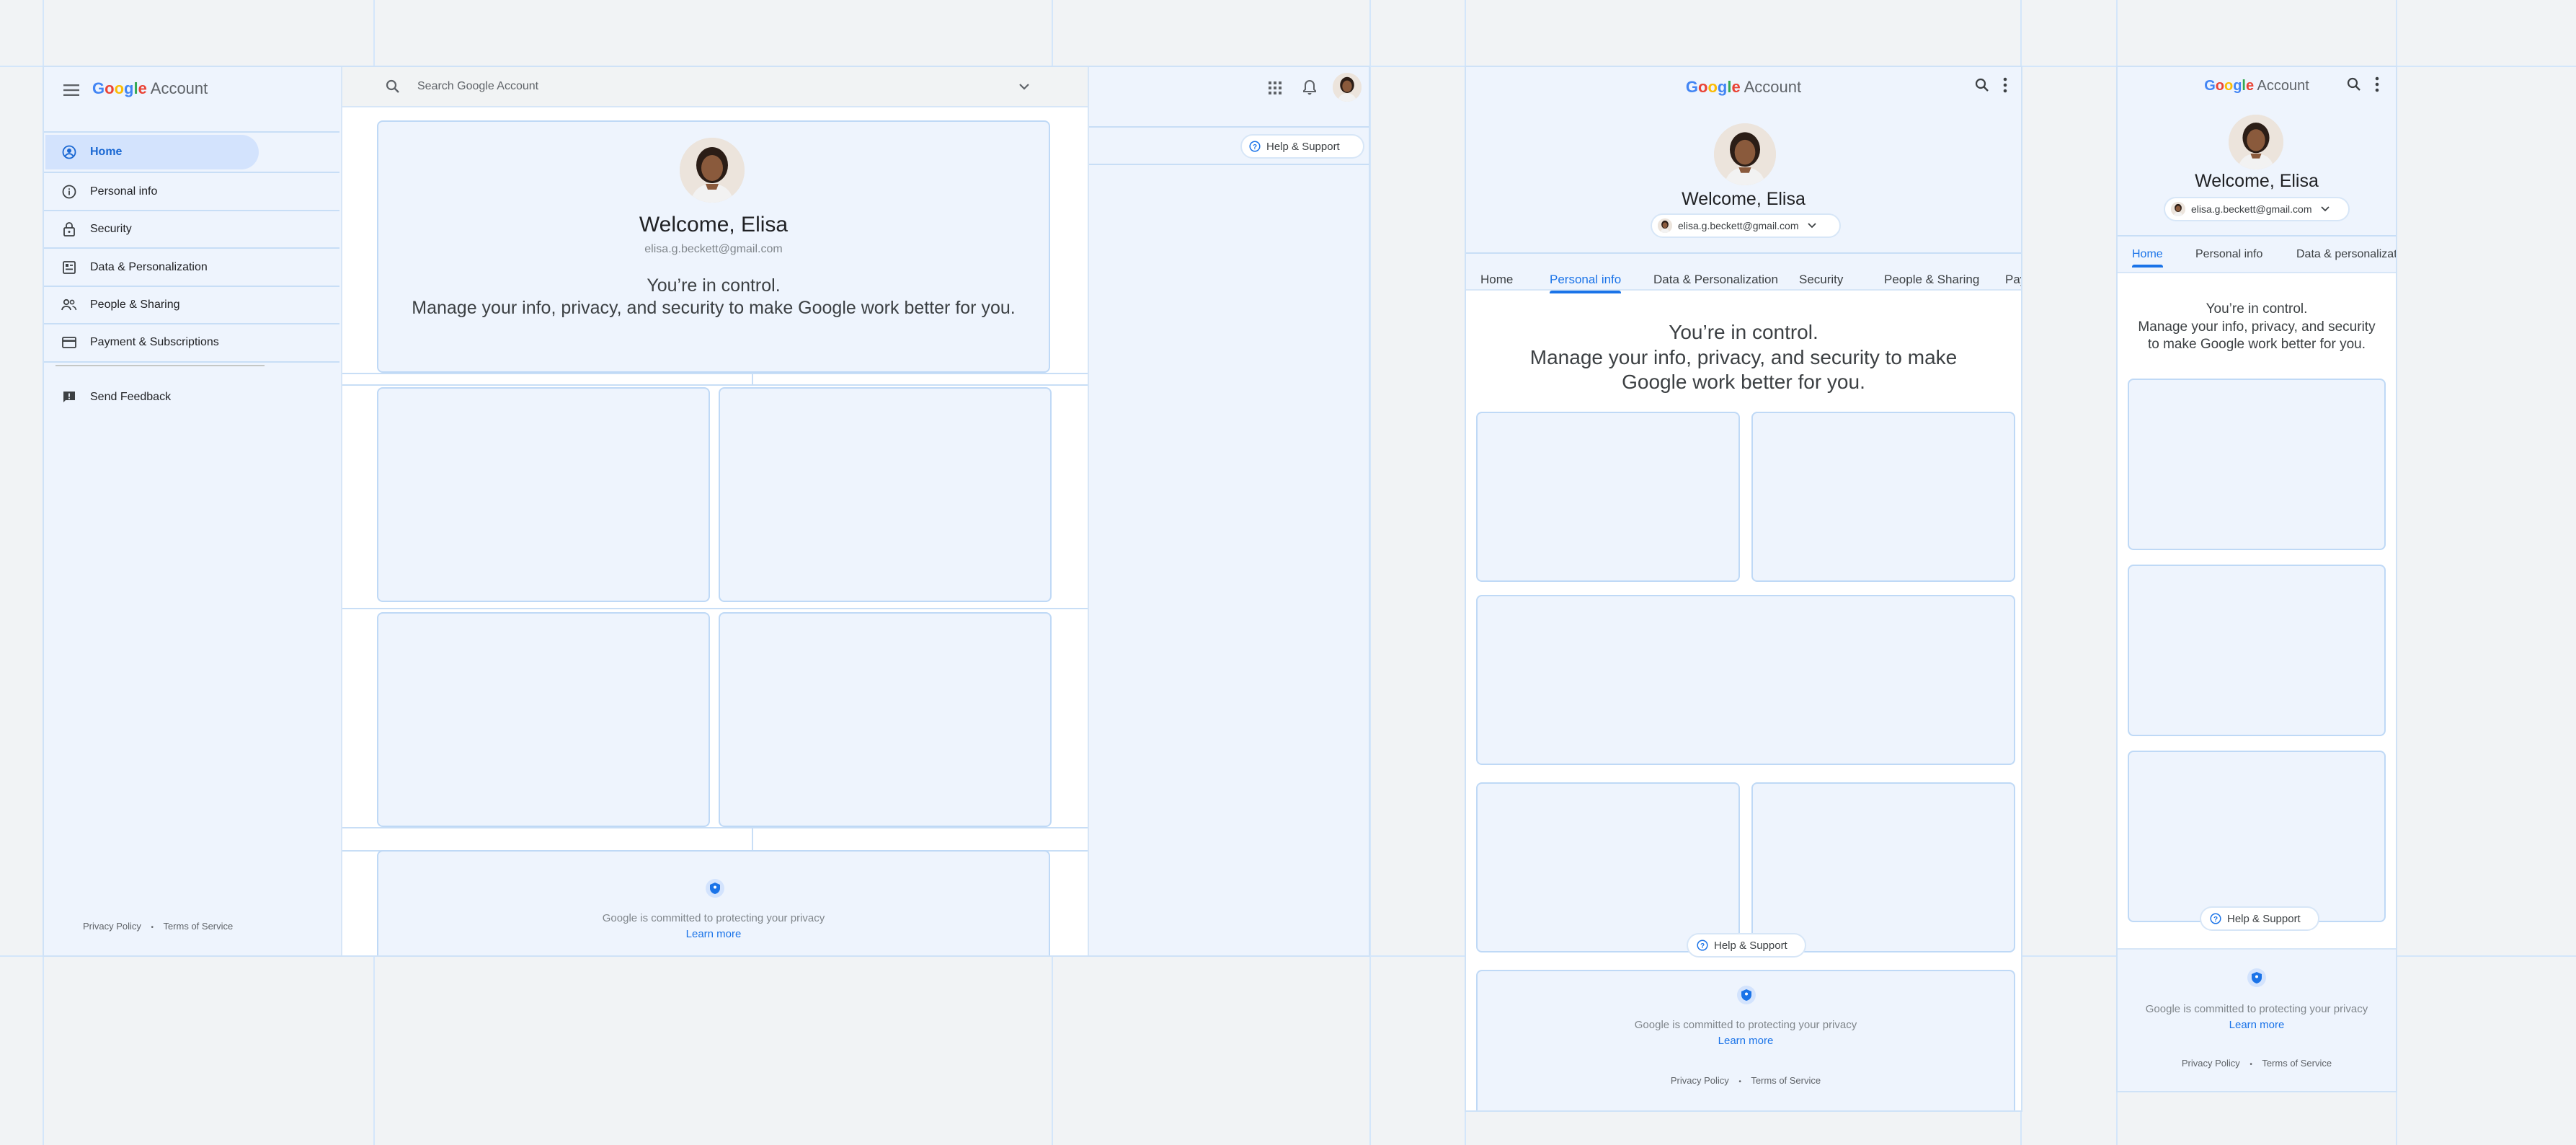  Describe the element at coordinates (69, 305) in the screenshot. I see `people-icon` at that location.